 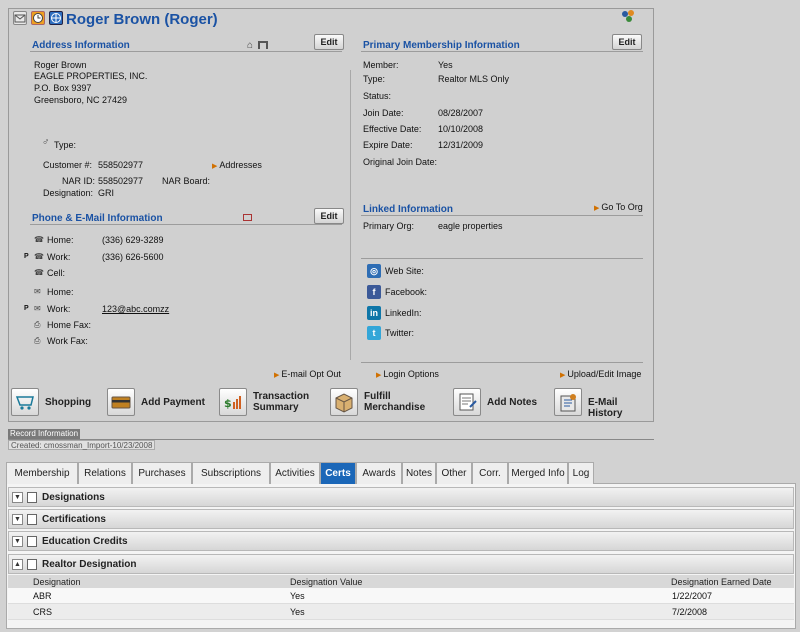 I want to click on transaction-summary-label: Transaction Summary, so click(x=281, y=402).